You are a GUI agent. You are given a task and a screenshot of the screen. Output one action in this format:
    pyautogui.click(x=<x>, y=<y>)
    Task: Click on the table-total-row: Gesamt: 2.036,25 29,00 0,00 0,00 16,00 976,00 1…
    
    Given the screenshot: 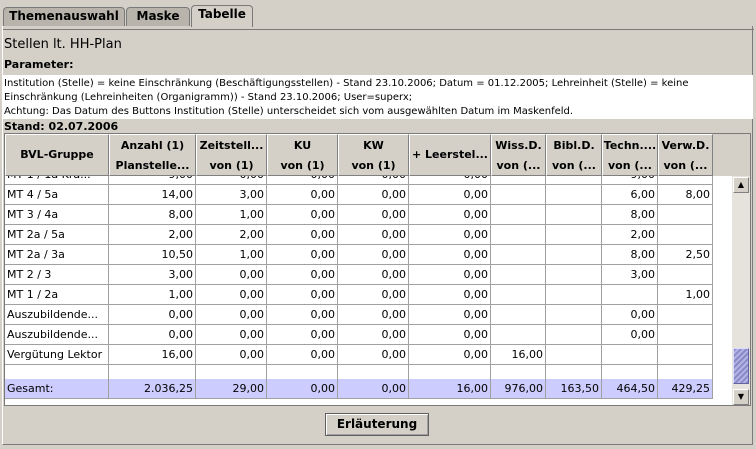 What is the action you would take?
    pyautogui.click(x=368, y=389)
    